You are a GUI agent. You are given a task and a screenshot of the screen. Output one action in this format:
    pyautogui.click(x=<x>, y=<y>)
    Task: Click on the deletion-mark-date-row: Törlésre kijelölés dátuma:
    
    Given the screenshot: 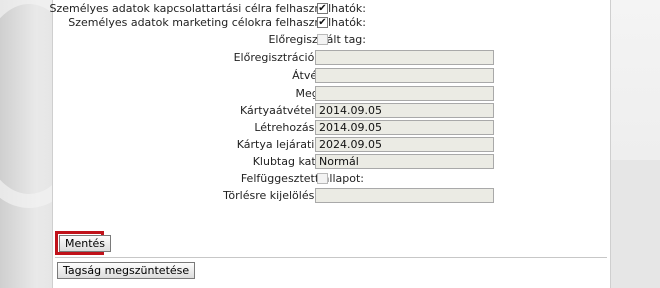 What is the action you would take?
    pyautogui.click(x=331, y=196)
    